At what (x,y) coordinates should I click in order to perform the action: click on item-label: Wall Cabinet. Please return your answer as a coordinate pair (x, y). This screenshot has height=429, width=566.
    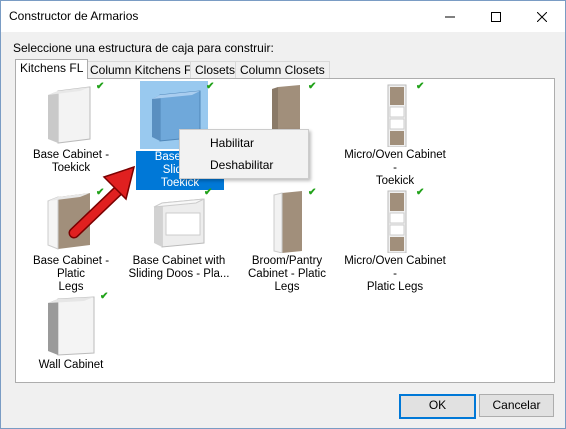
    Looking at the image, I should click on (71, 365).